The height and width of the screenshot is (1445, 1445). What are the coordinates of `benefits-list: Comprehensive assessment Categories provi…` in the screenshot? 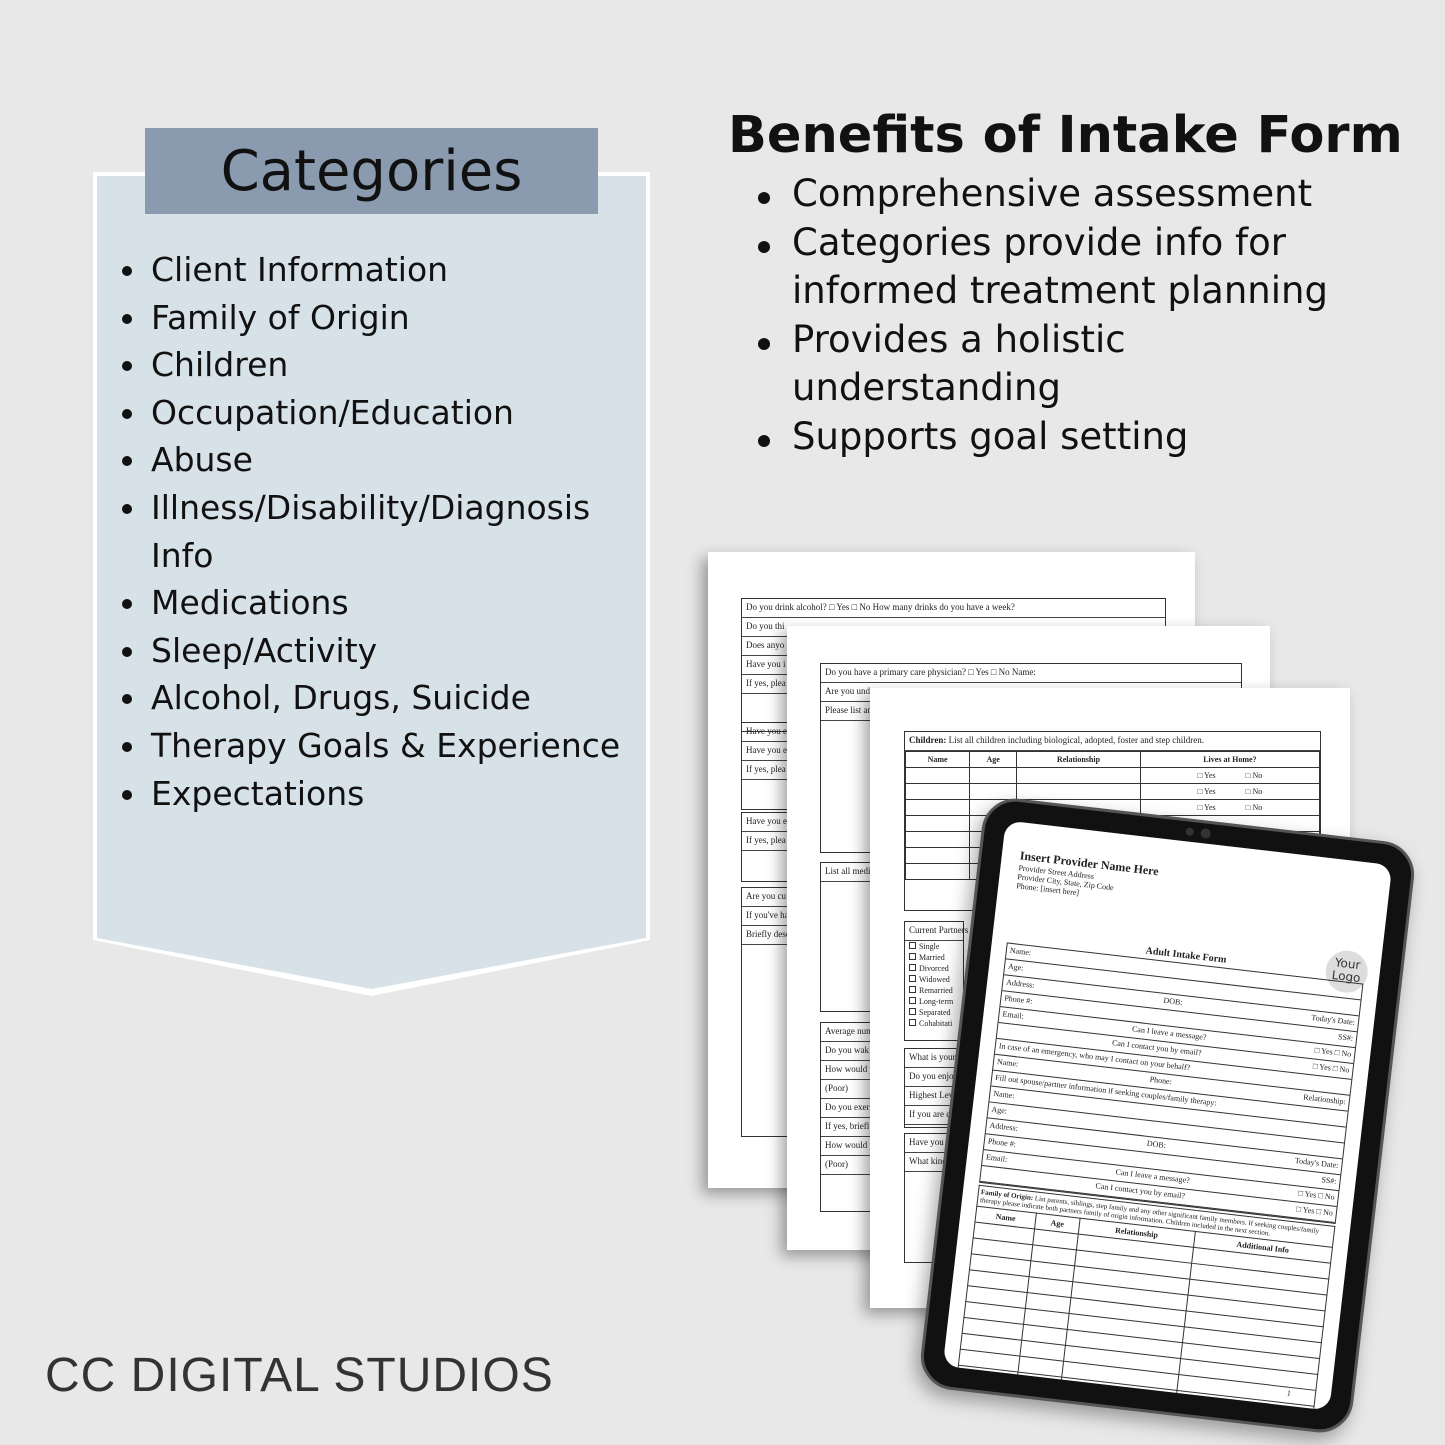 It's located at (1076, 315).